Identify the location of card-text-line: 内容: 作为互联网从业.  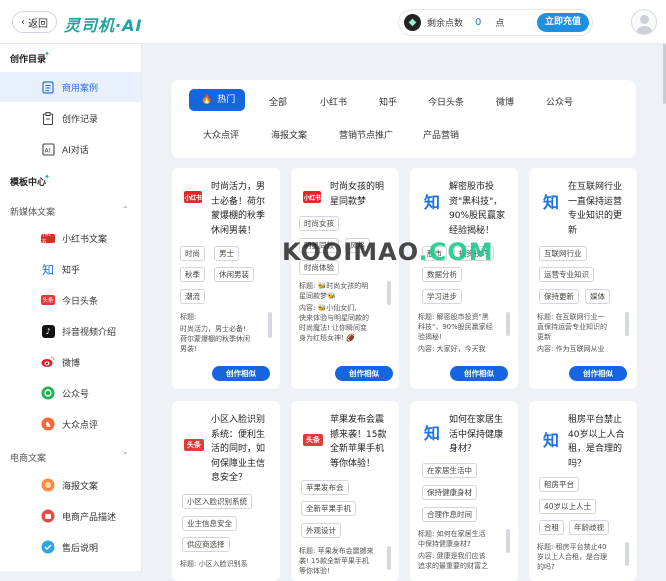
(571, 349).